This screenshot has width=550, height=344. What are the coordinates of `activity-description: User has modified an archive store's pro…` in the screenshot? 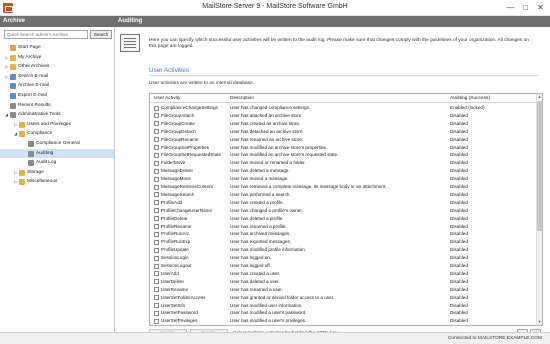 It's located at (279, 147).